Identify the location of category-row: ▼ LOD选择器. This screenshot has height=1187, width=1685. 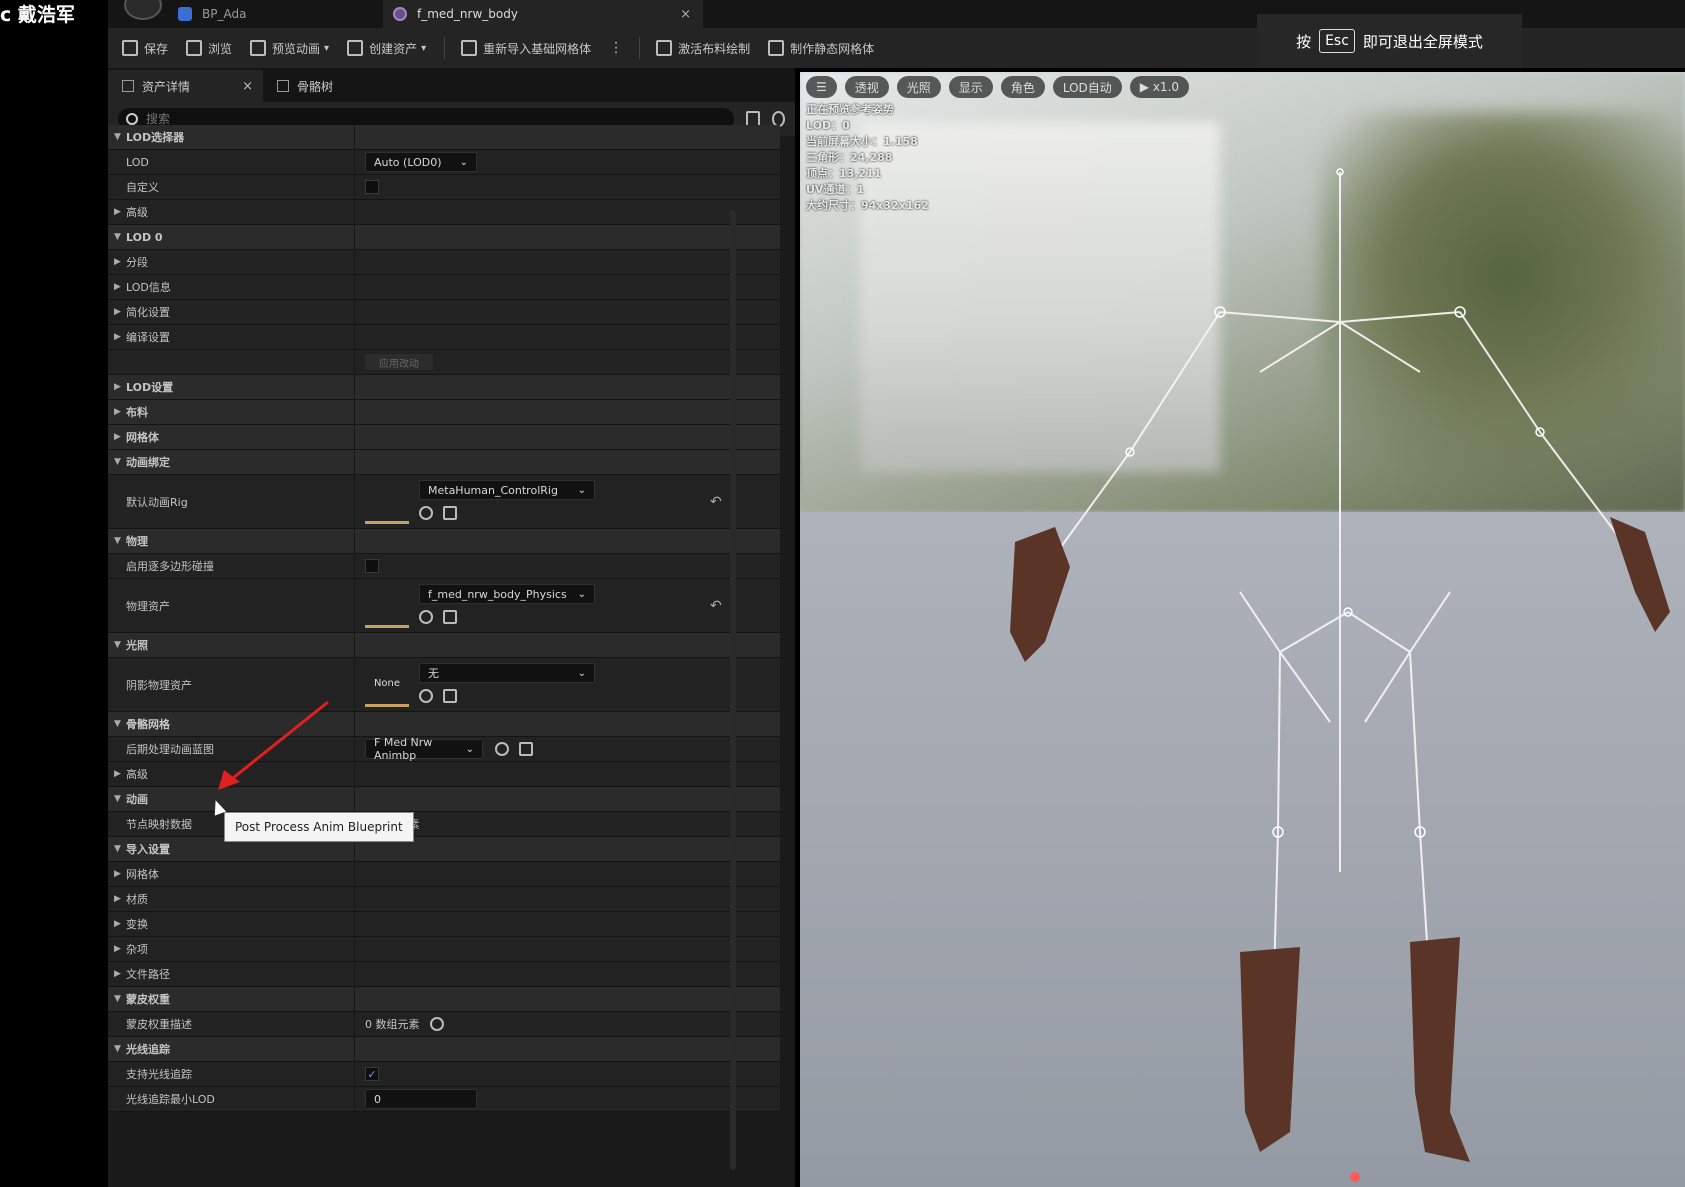
(444, 137).